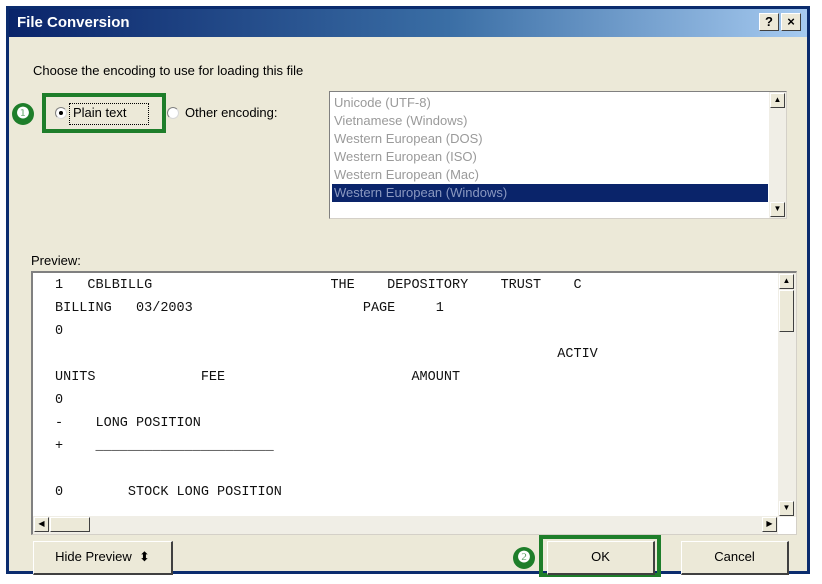 The height and width of the screenshot is (584, 822). I want to click on cancel-button: Cancel, so click(735, 558).